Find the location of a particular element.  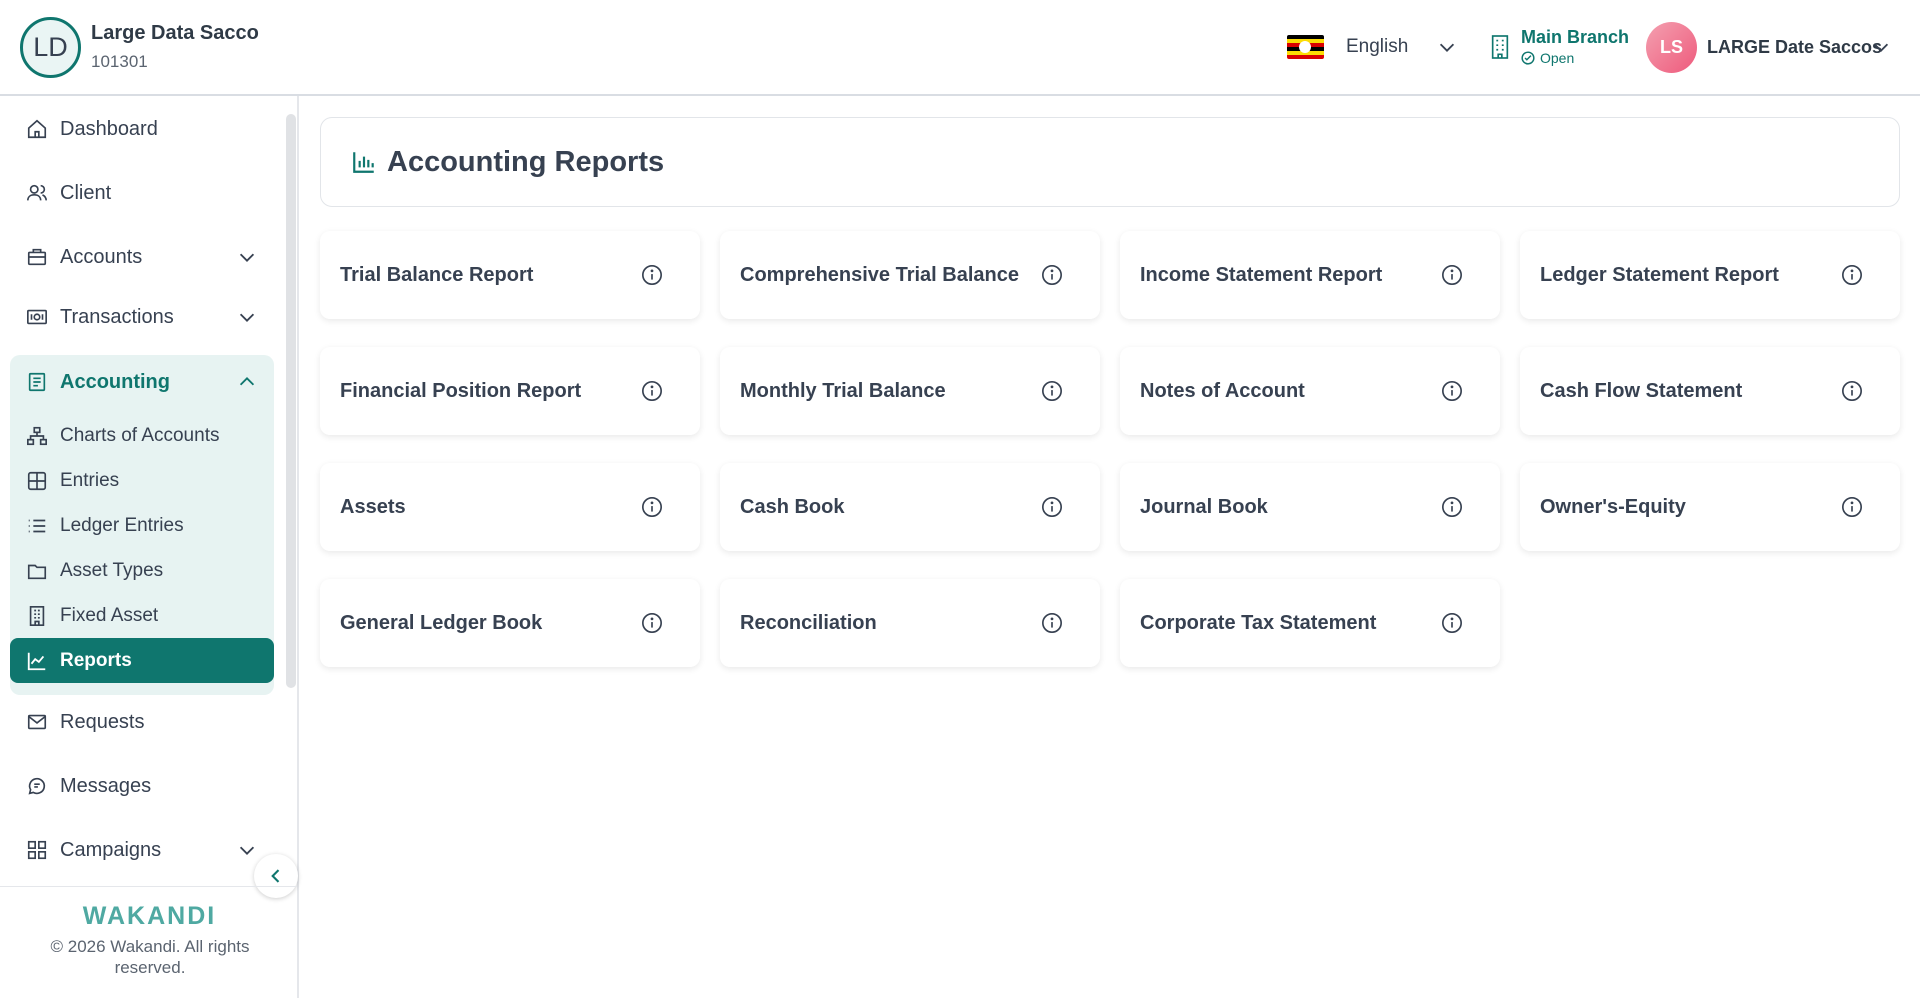

sidebar-item-campaigns: Campaigns is located at coordinates (142, 850).